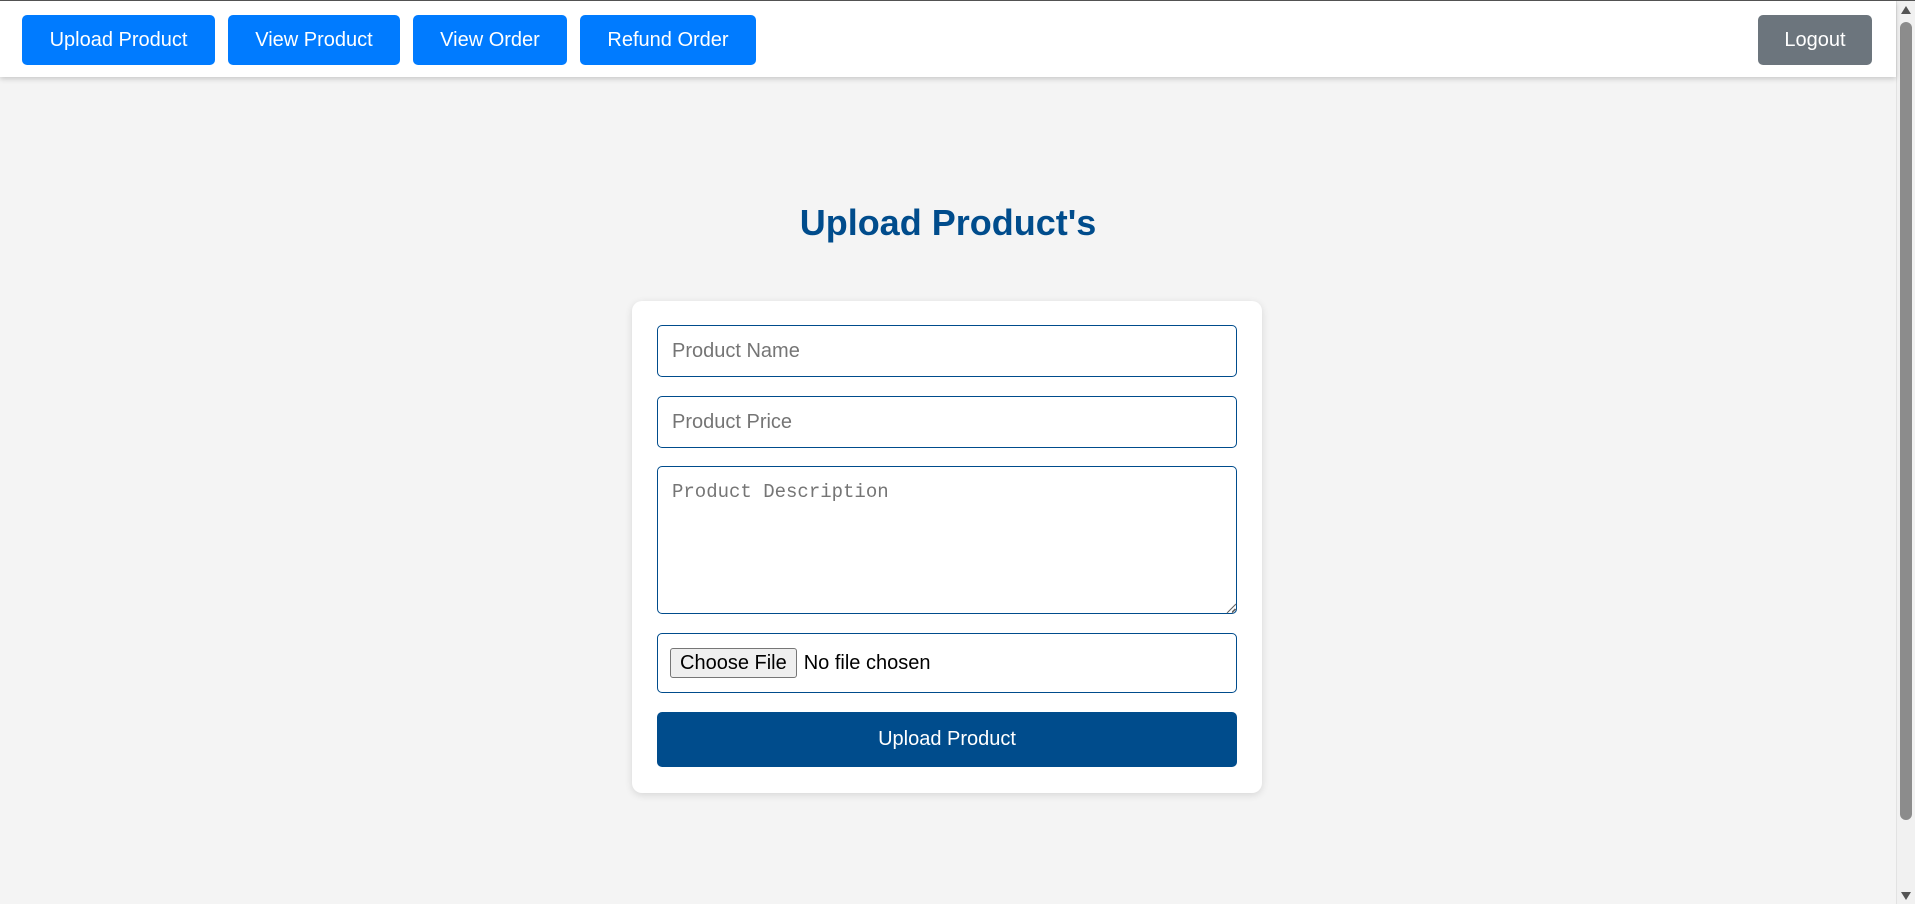 The height and width of the screenshot is (904, 1915). What do you see at coordinates (118, 40) in the screenshot?
I see `nav-upload-product-button: Upload Product` at bounding box center [118, 40].